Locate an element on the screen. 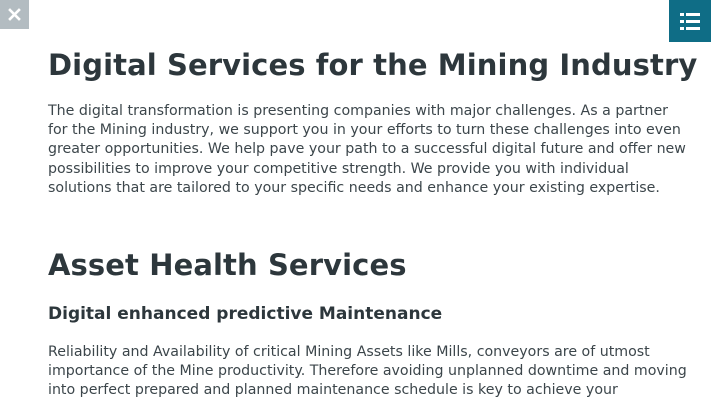 The height and width of the screenshot is (400, 711). section-title-asset-health: Asset Health Services is located at coordinates (227, 265).